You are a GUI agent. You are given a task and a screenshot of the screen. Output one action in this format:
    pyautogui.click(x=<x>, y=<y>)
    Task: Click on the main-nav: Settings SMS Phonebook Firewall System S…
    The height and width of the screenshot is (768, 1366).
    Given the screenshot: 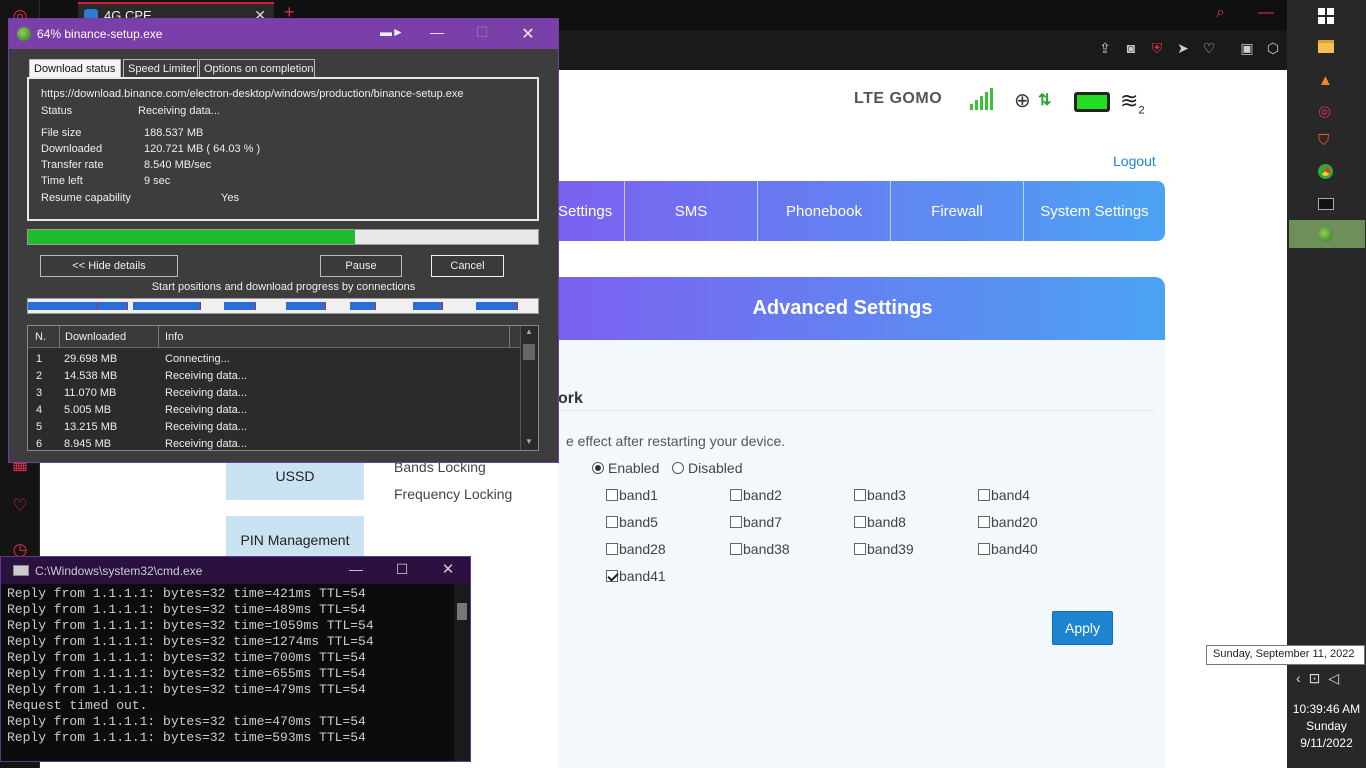 What is the action you would take?
    pyautogui.click(x=861, y=211)
    